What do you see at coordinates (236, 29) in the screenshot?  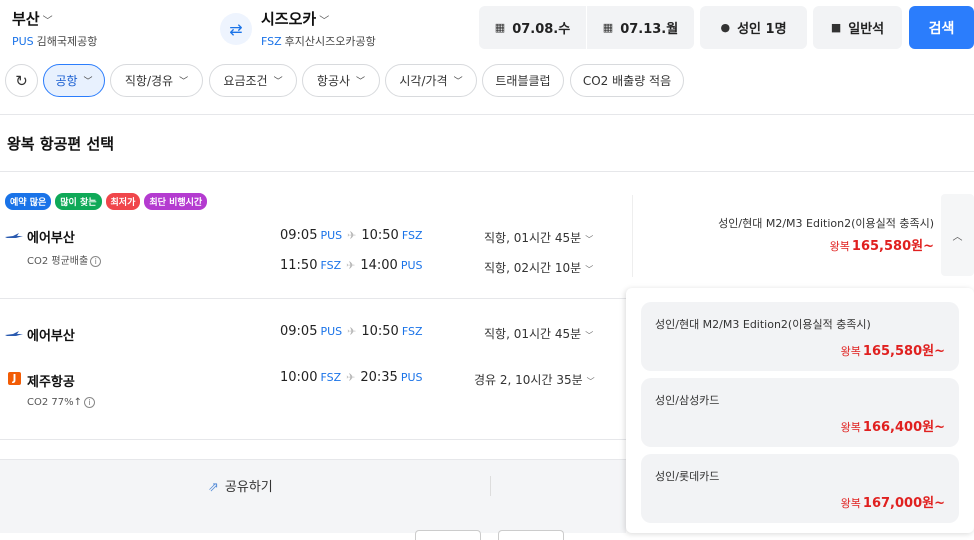 I see `swap-icon: ⇄` at bounding box center [236, 29].